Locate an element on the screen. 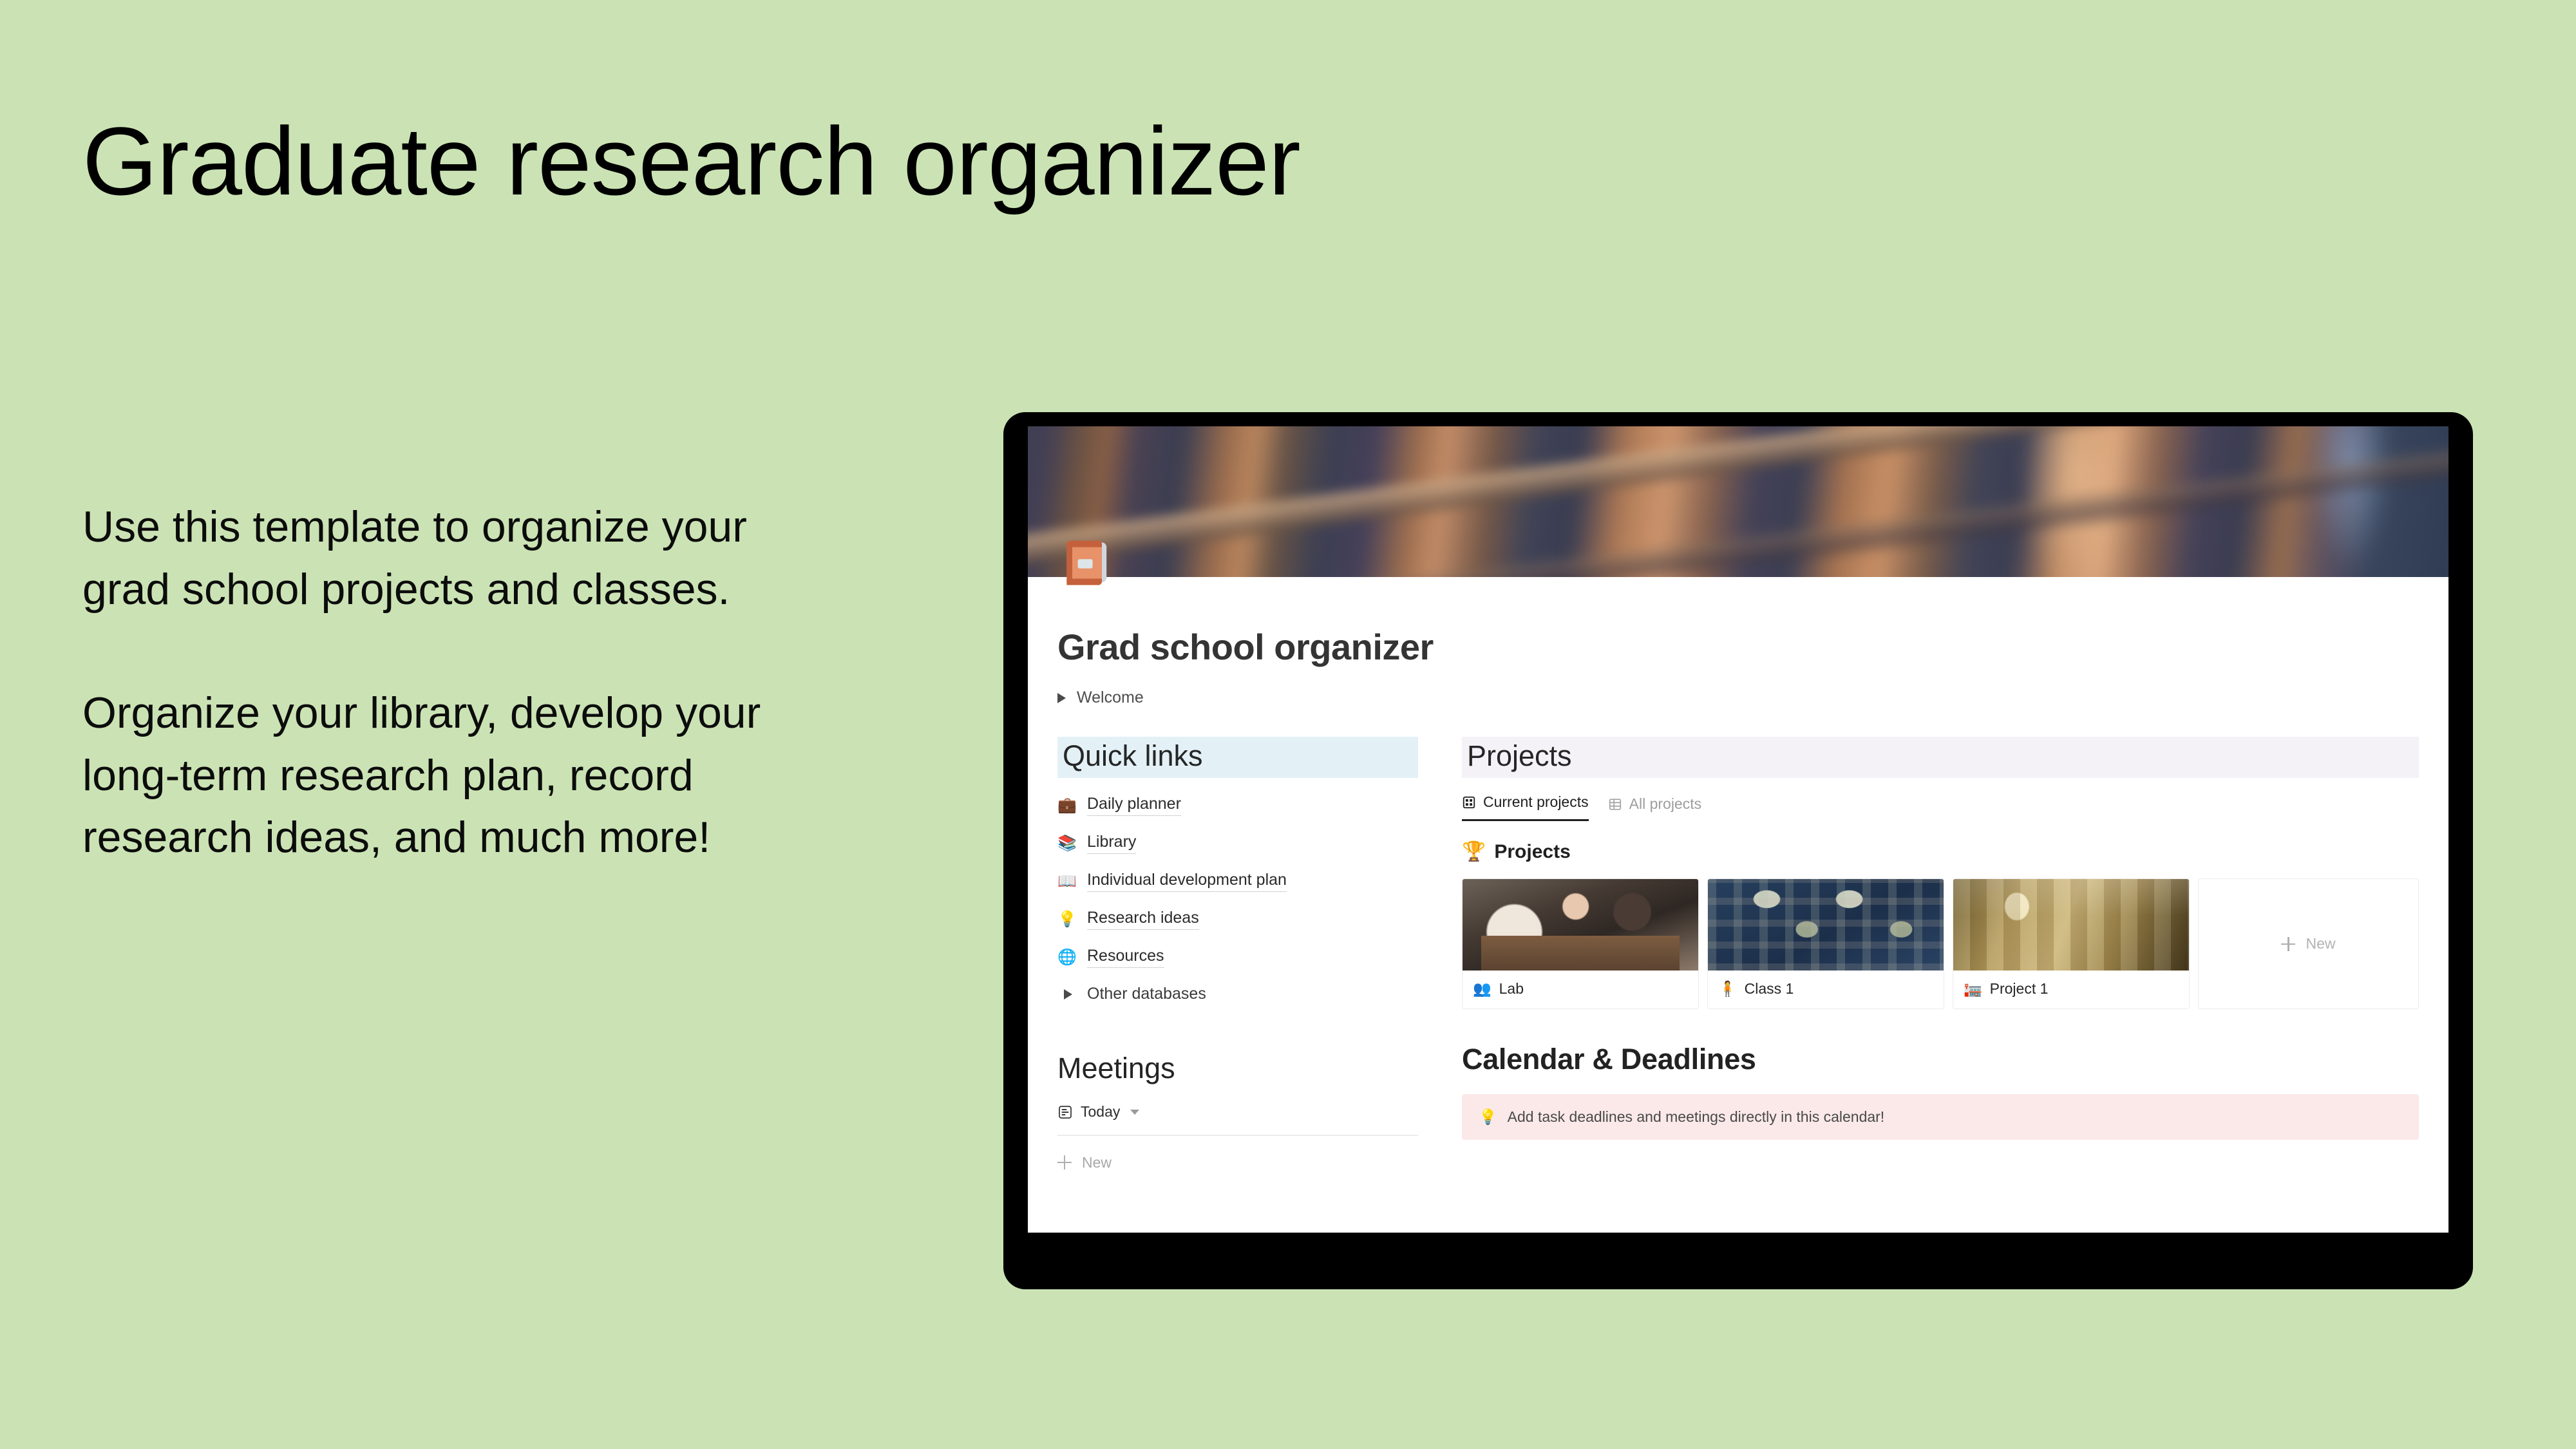 The height and width of the screenshot is (1449, 2576). welcome-toggle: Welcome is located at coordinates (1738, 697).